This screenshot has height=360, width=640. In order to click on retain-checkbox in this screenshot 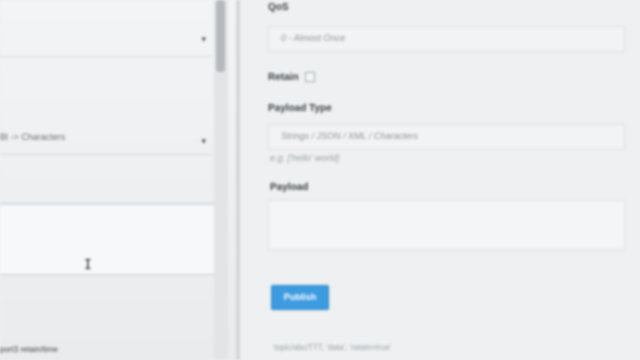, I will do `click(310, 77)`.